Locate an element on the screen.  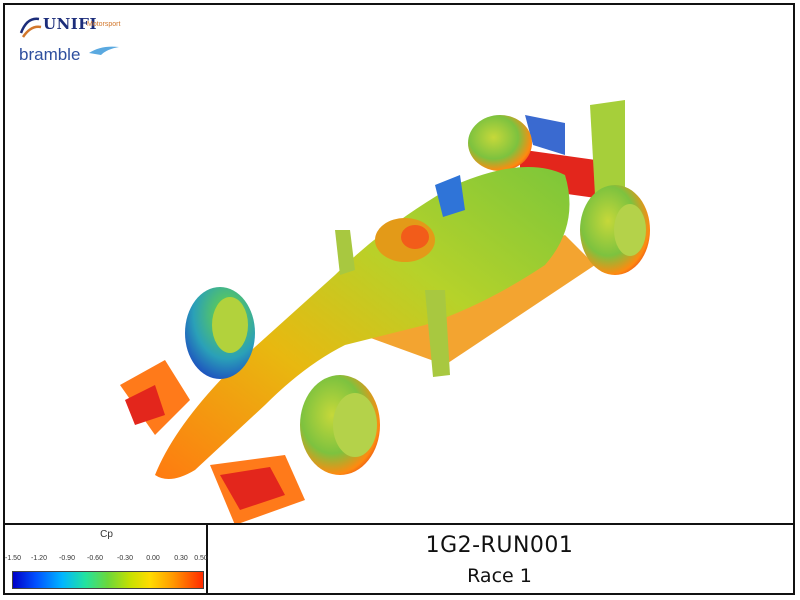
legend-tick: -1.20 is located at coordinates (39, 558).